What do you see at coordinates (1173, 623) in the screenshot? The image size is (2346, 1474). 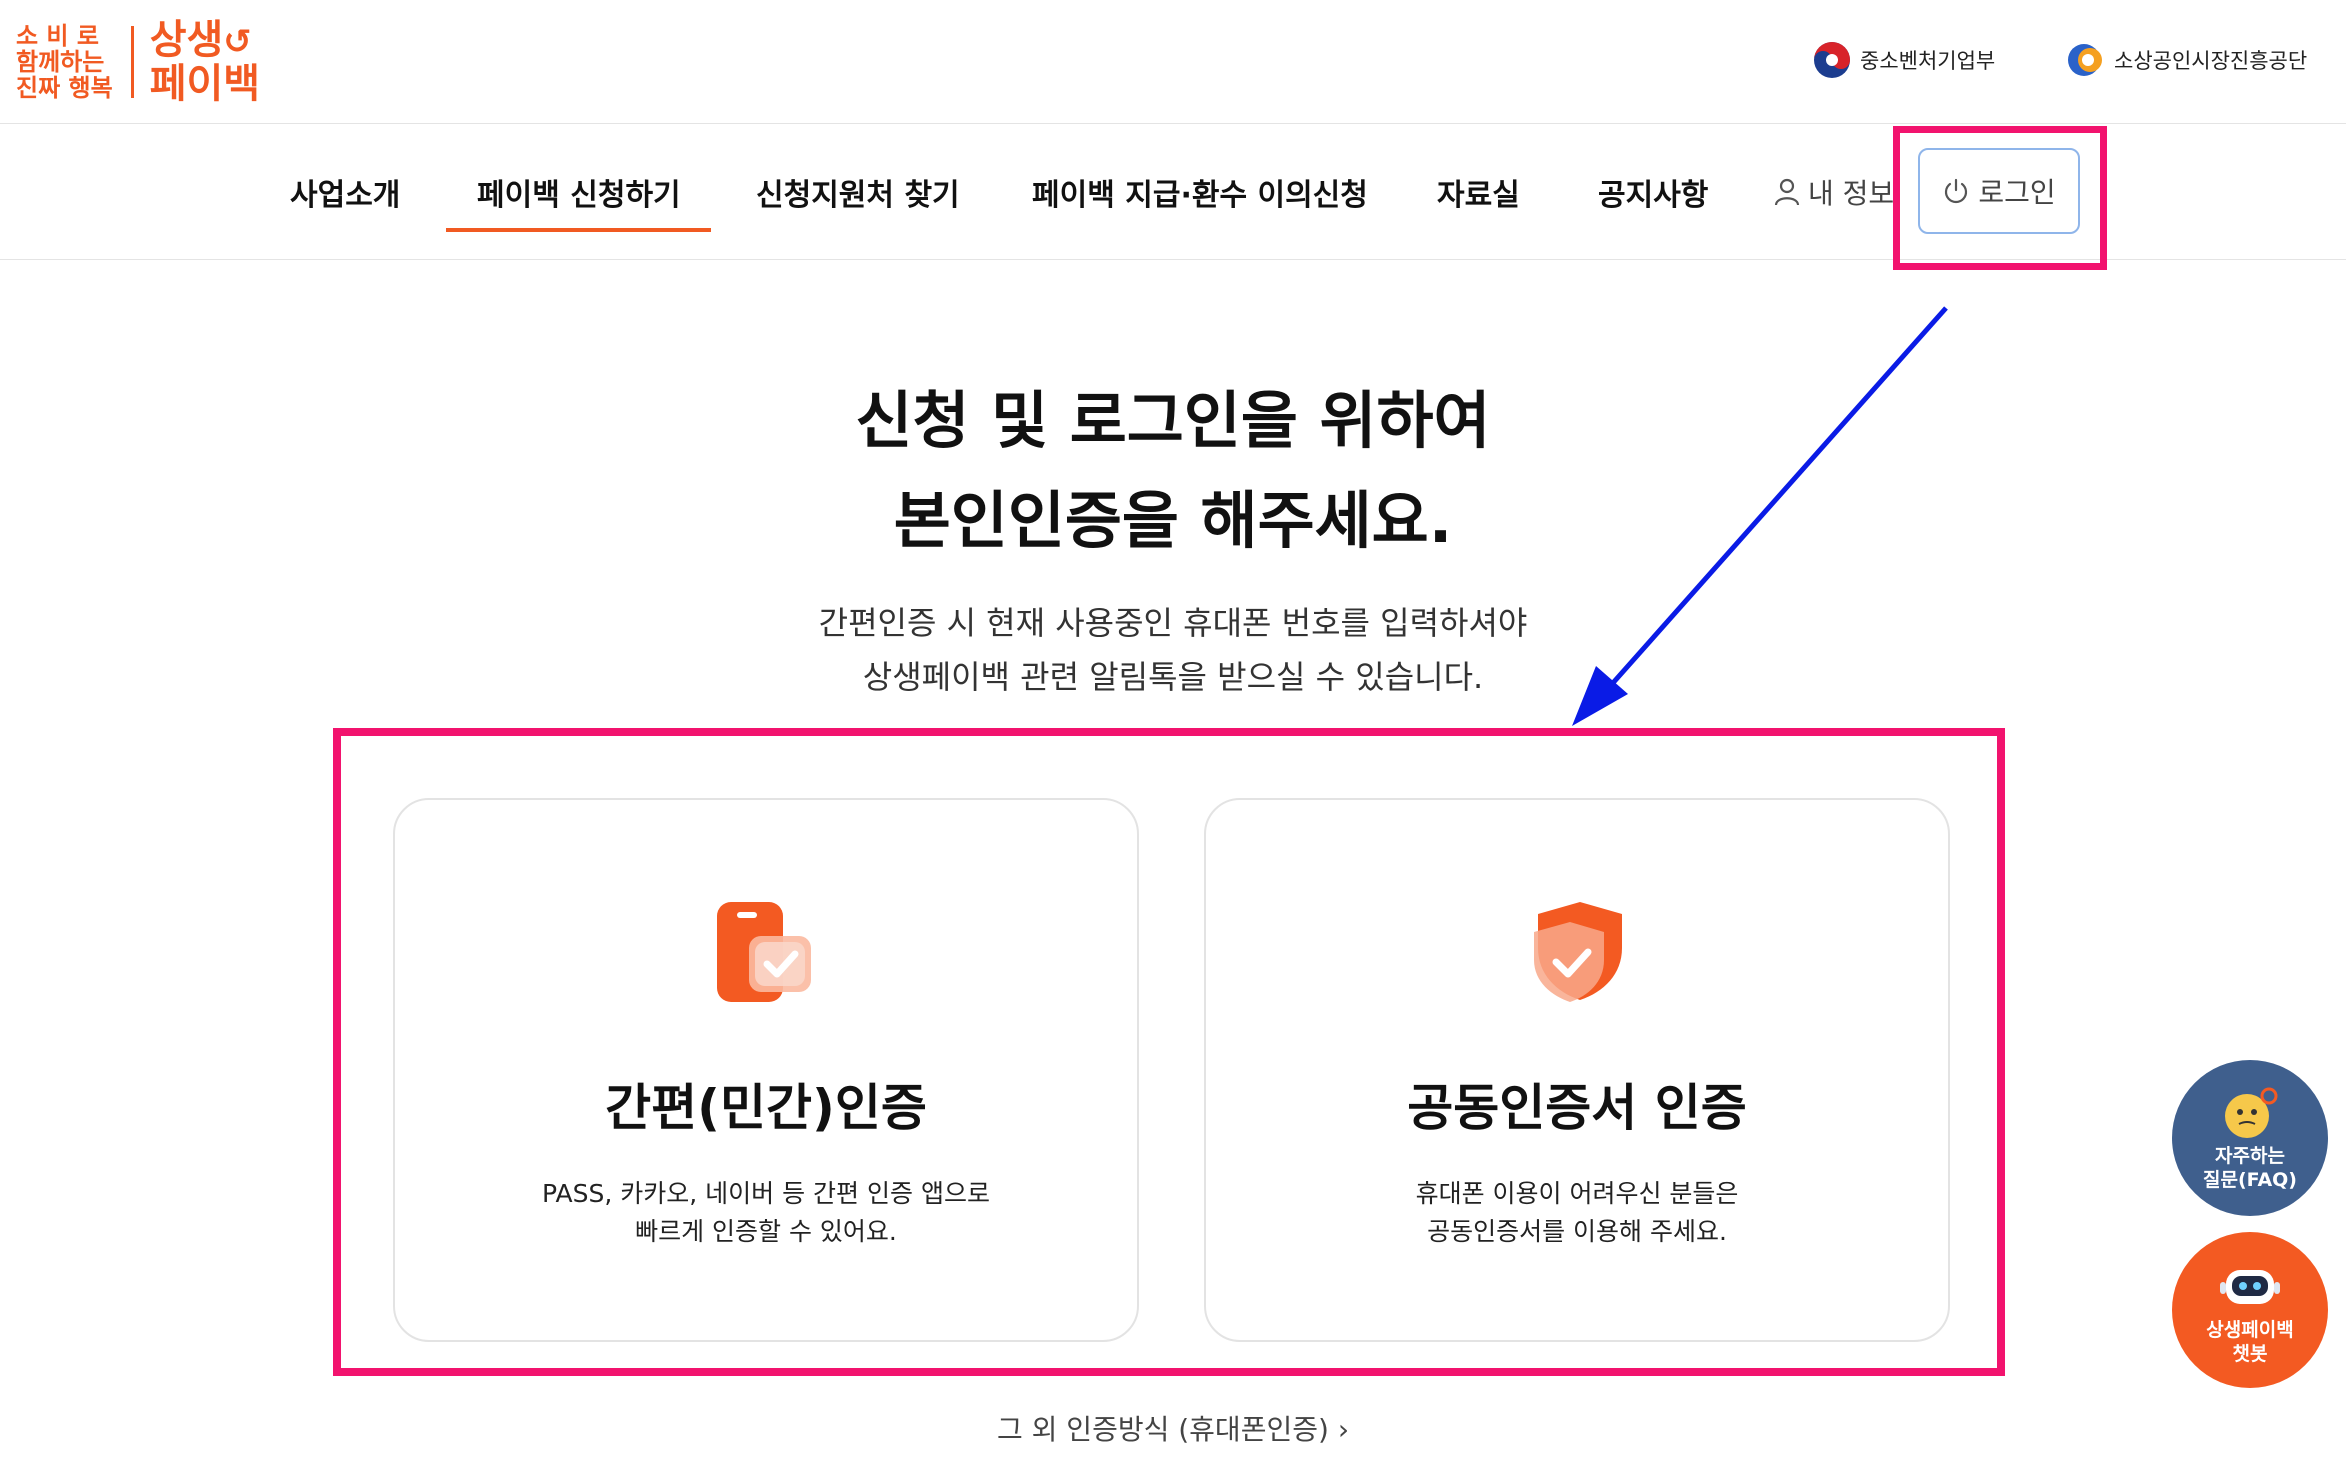 I see `page-subtitle-line1: 간편인증 시 현재 사용중인 휴대폰 번호를 입력하셔야` at bounding box center [1173, 623].